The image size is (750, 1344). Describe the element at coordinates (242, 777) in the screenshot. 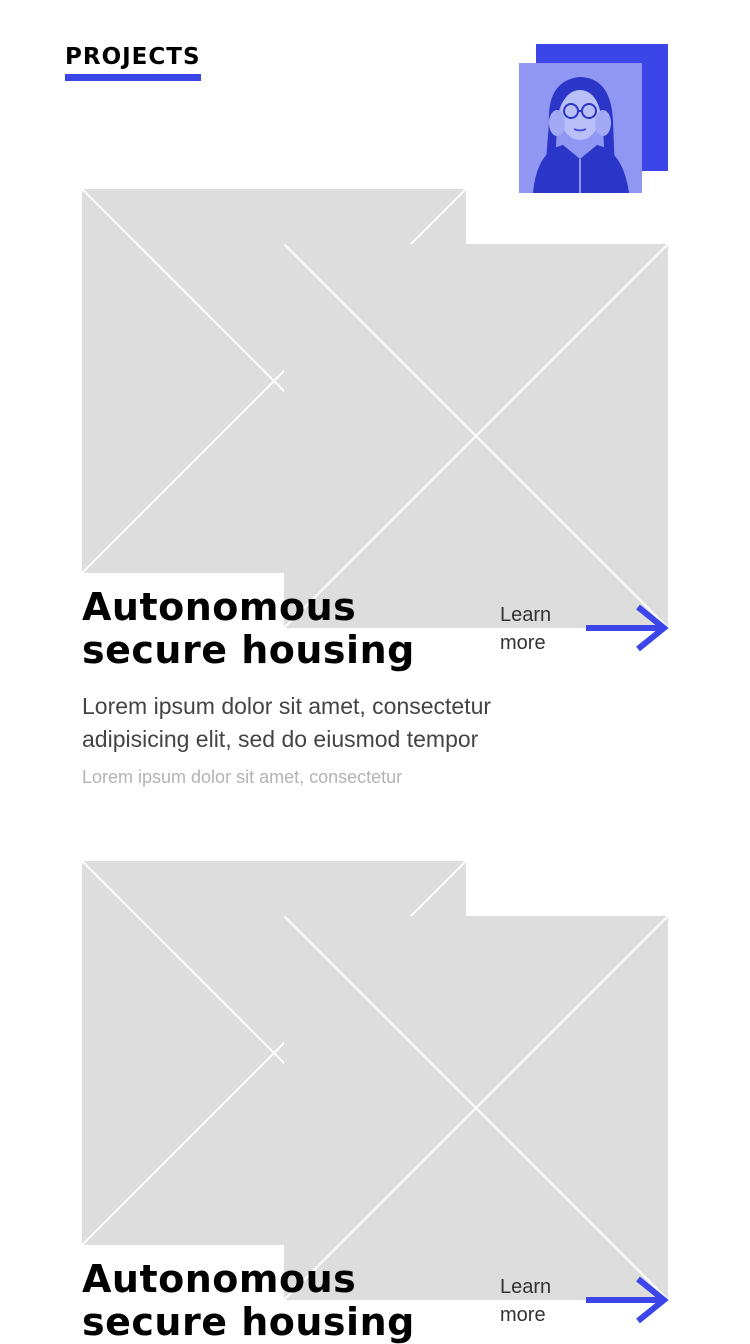

I see `project-subtext: Lorem ipsum dolor sit amet, consectetur` at that location.